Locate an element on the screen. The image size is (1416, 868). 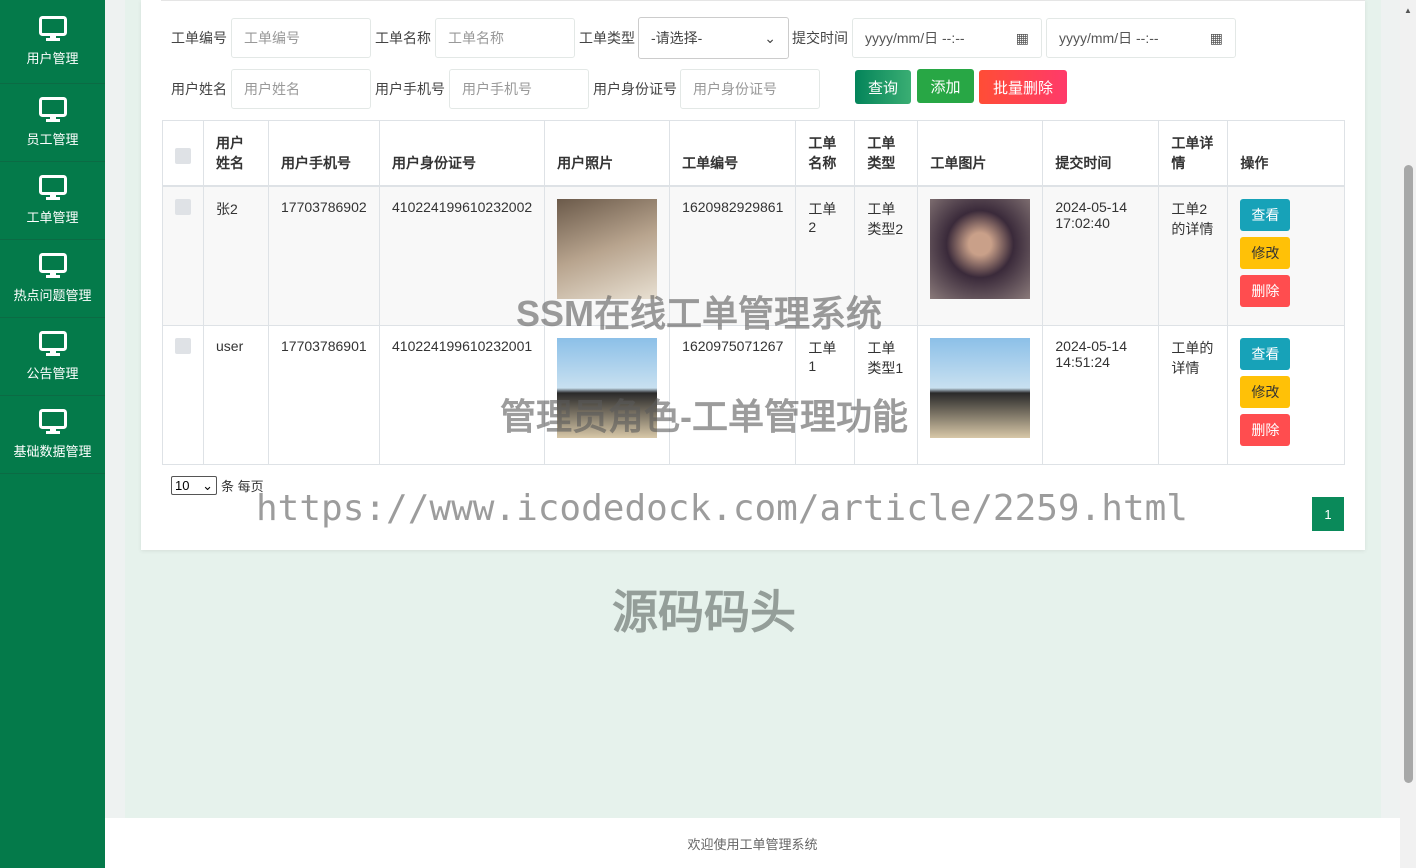
header-order-no: 工单编号 is located at coordinates (733, 153).